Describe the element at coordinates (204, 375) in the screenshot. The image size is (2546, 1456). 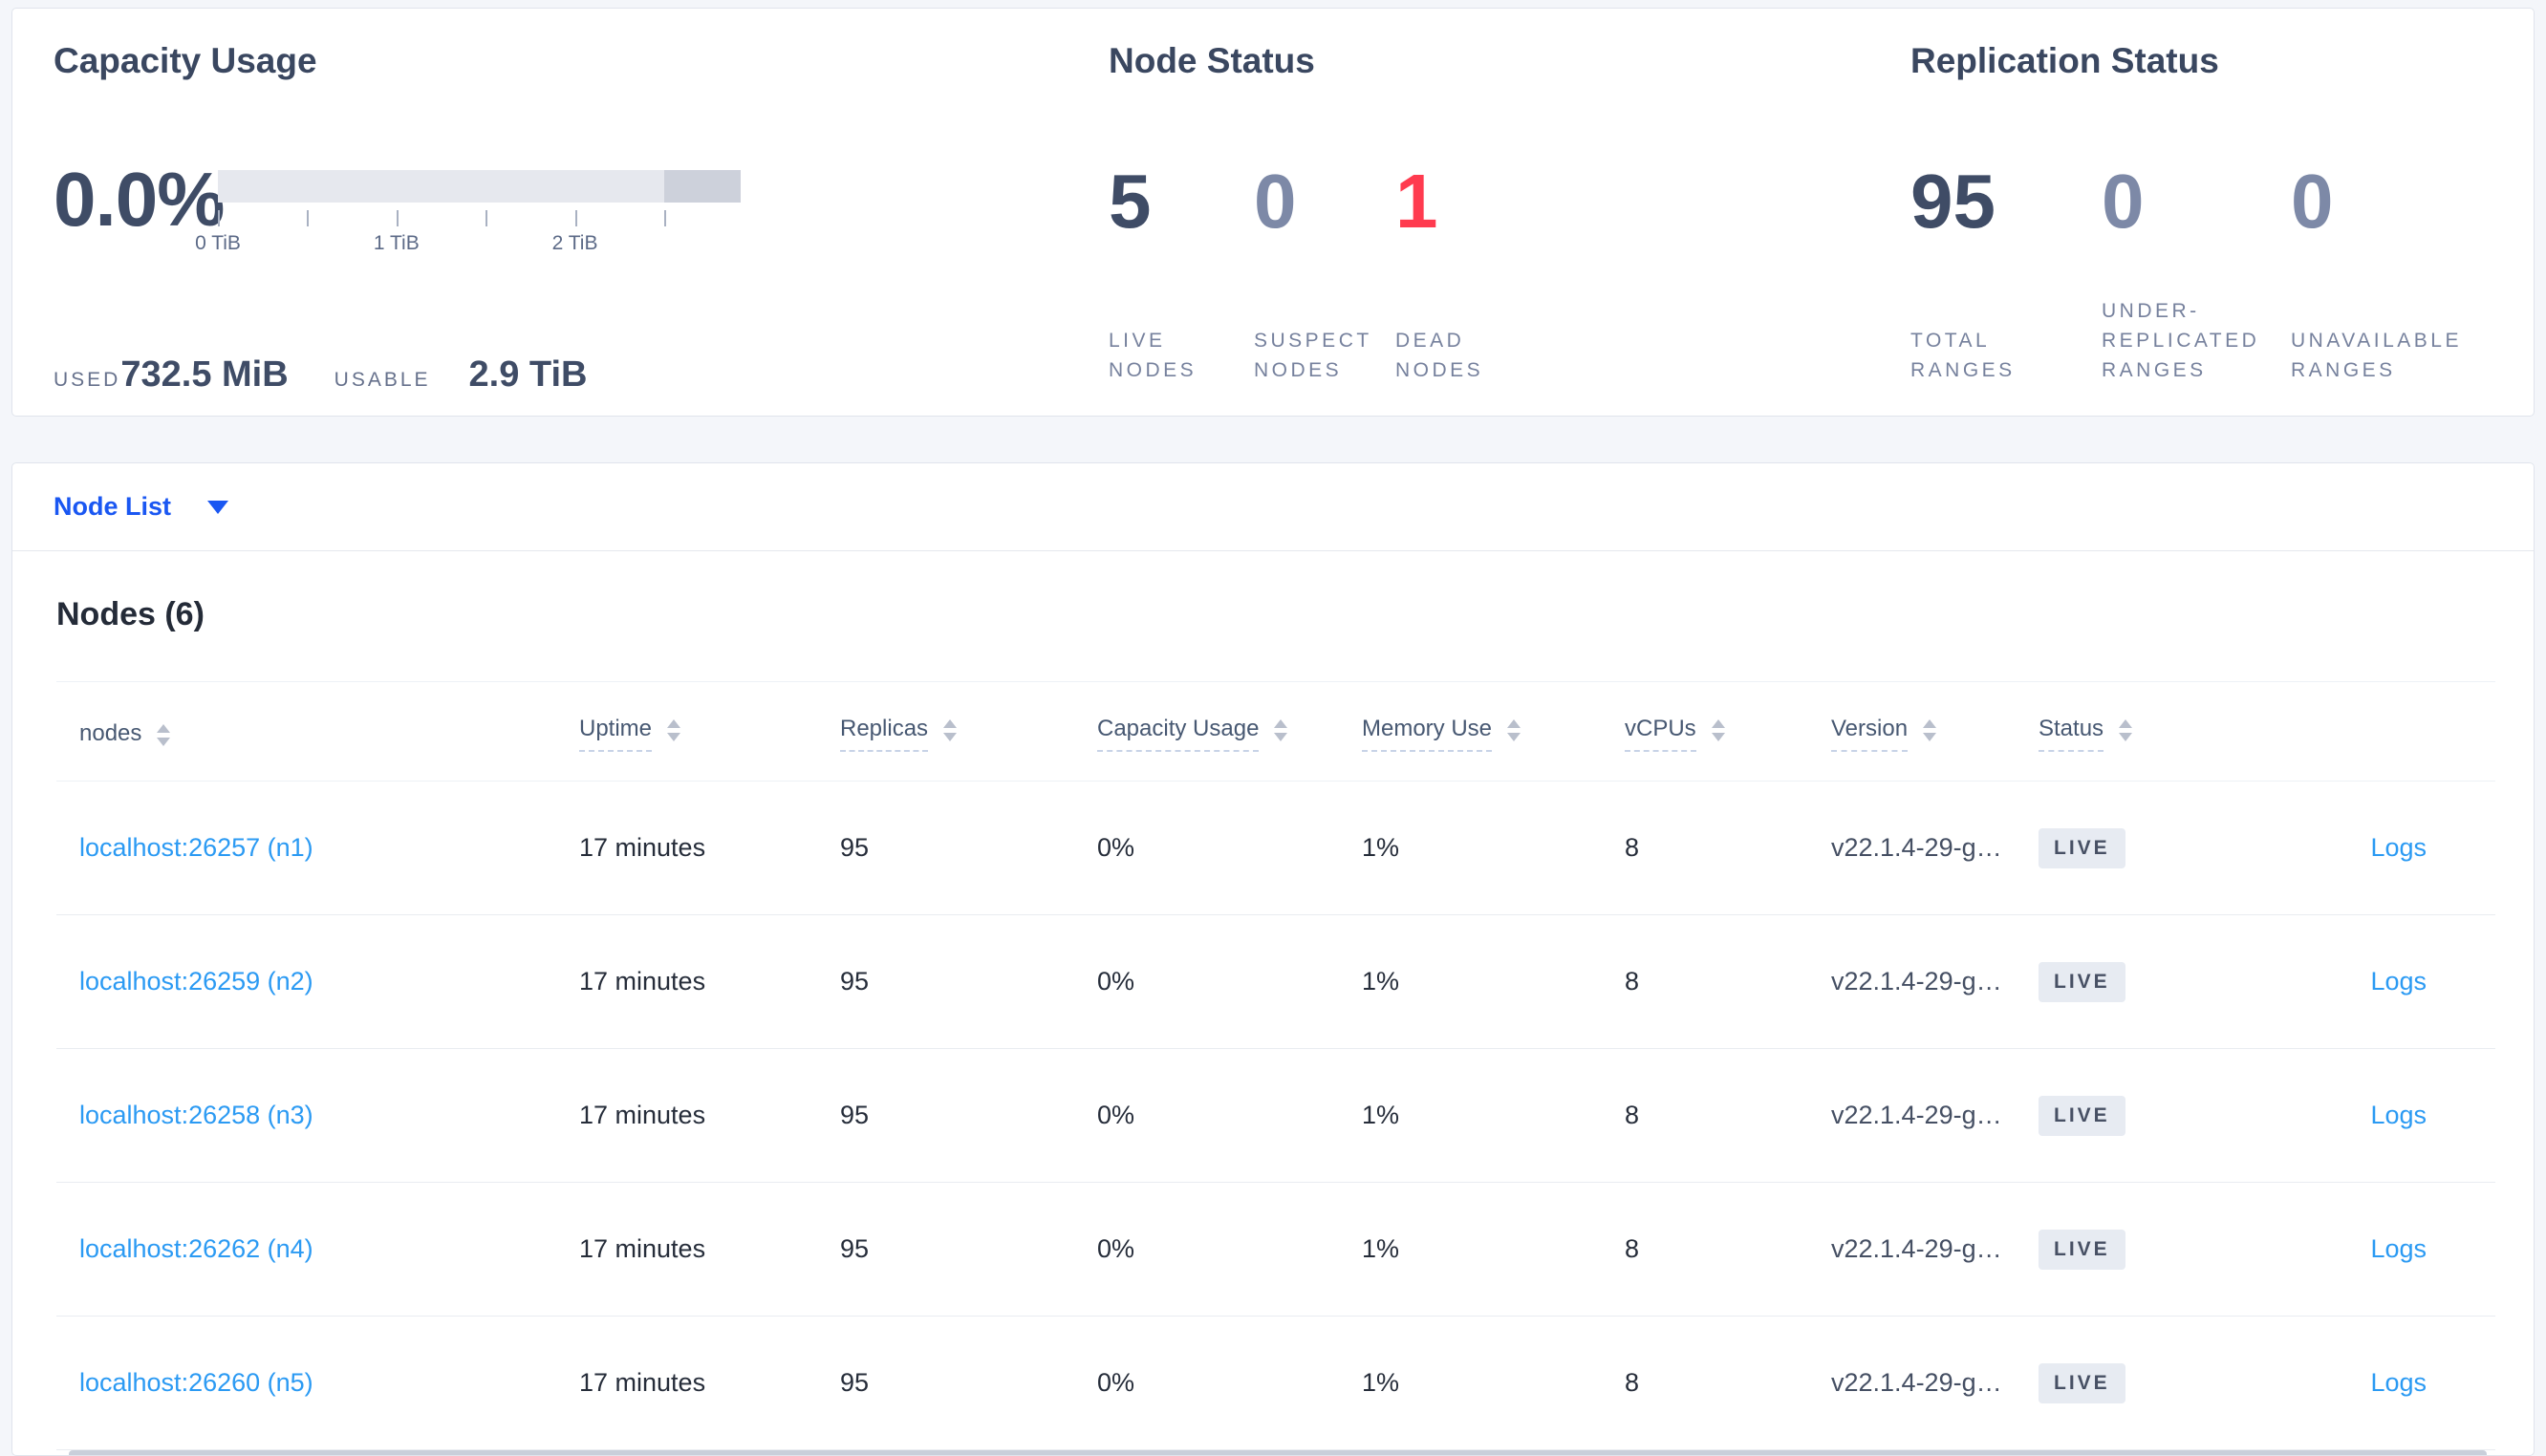
I see `used-value: 732.5 MiB` at that location.